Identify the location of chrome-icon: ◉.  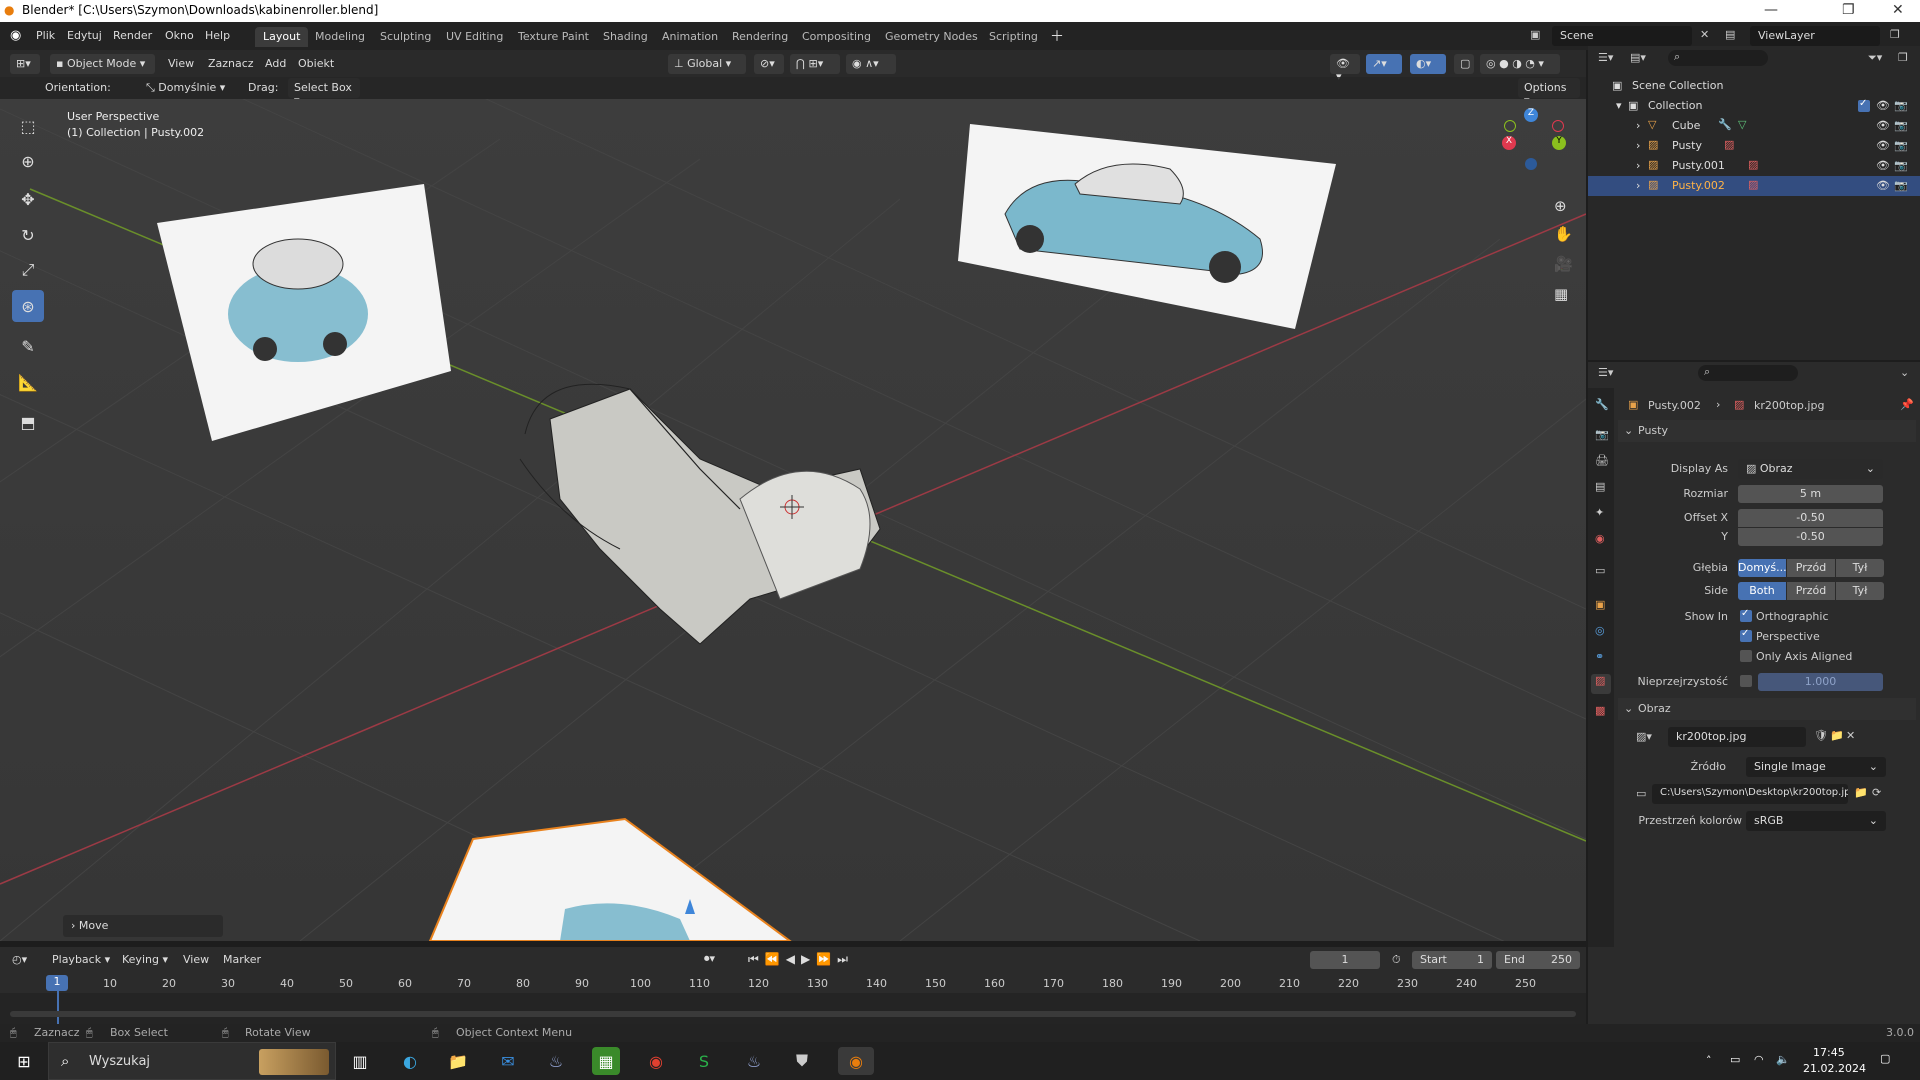
(656, 1061).